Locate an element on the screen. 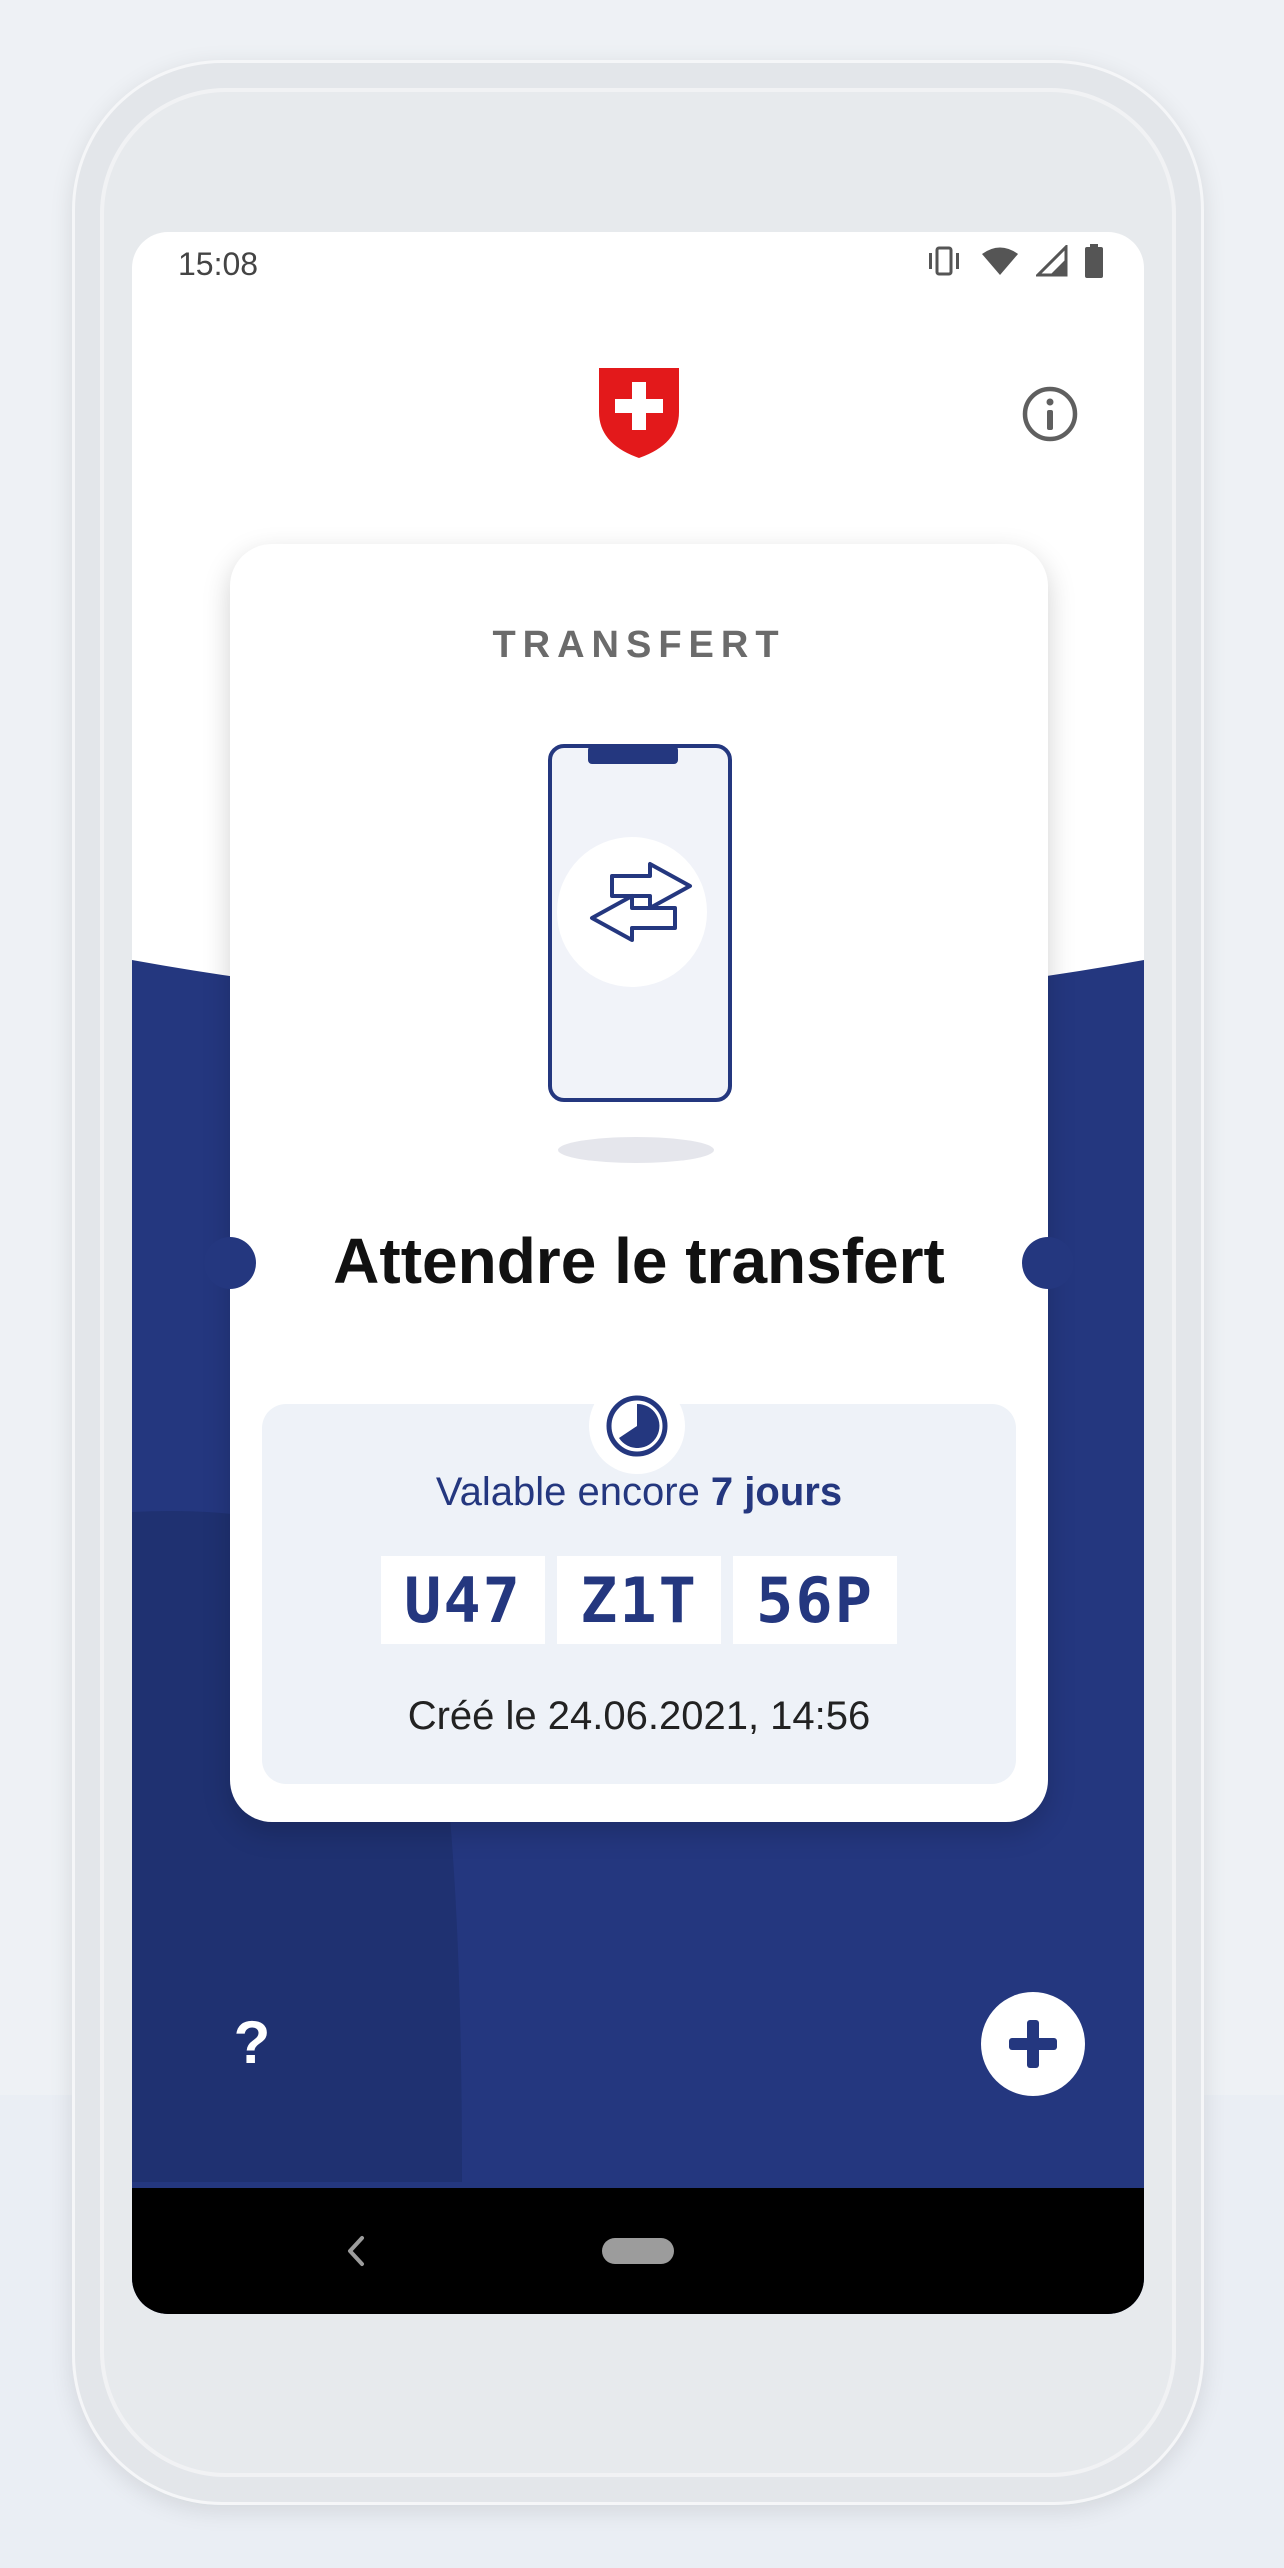 The height and width of the screenshot is (2568, 1284). timer-icon is located at coordinates (637, 1426).